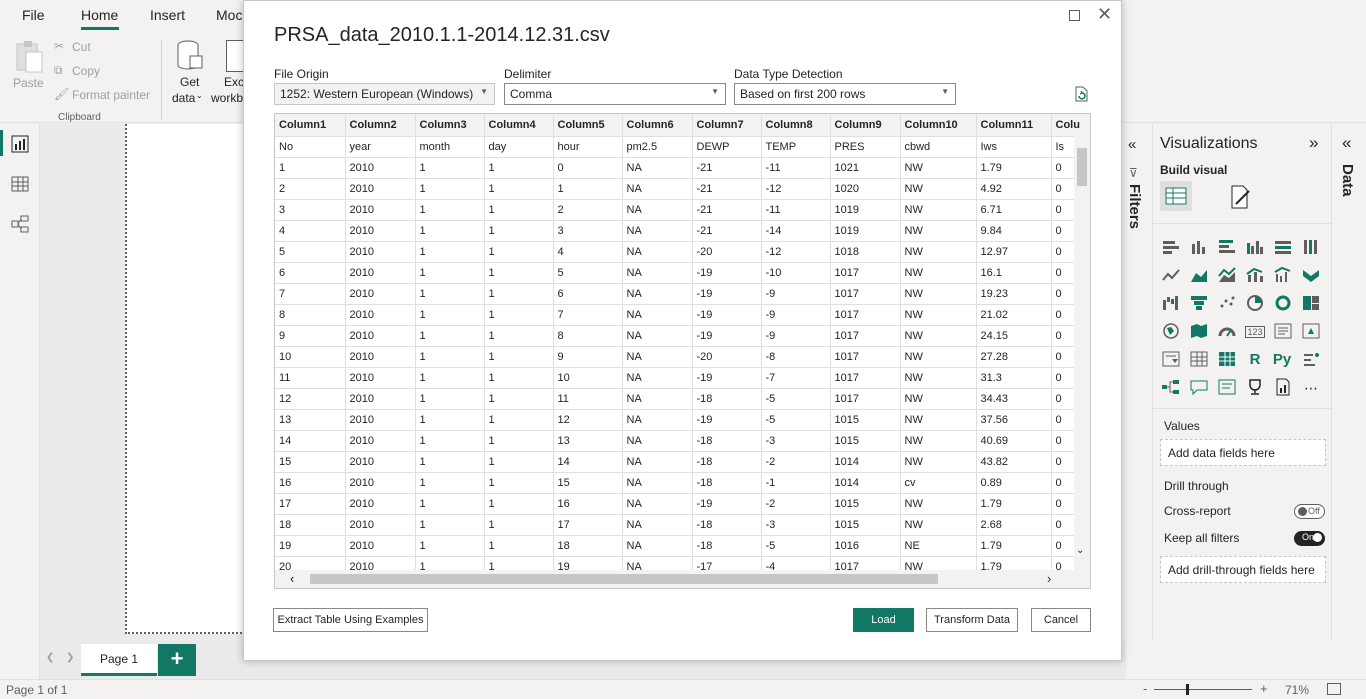  Describe the element at coordinates (1283, 388) in the screenshot. I see `paginated-report-icon` at that location.